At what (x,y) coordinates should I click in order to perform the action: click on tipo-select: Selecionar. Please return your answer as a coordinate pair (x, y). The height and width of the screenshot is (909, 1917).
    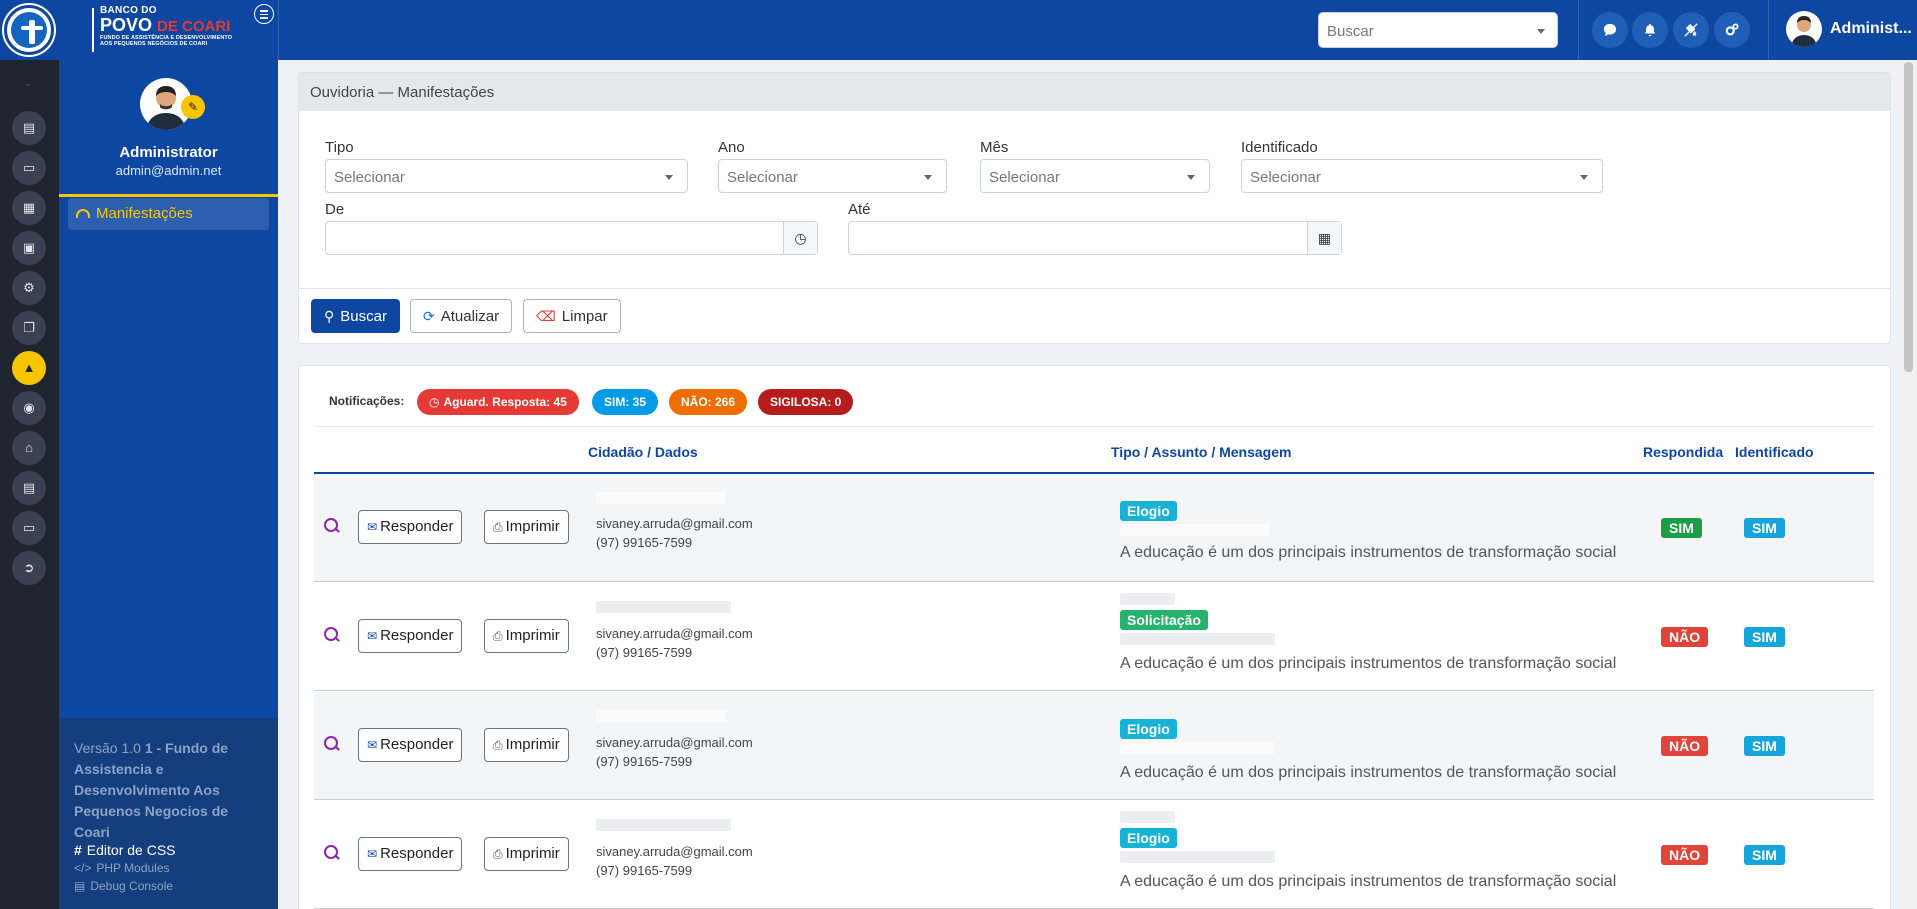
    Looking at the image, I should click on (506, 176).